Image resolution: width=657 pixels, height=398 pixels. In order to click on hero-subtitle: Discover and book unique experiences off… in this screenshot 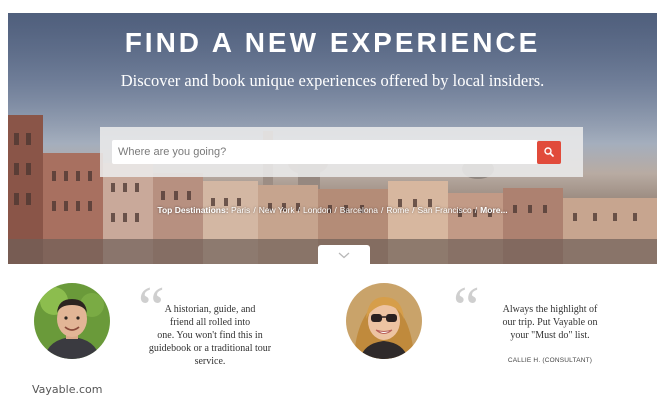, I will do `click(332, 80)`.